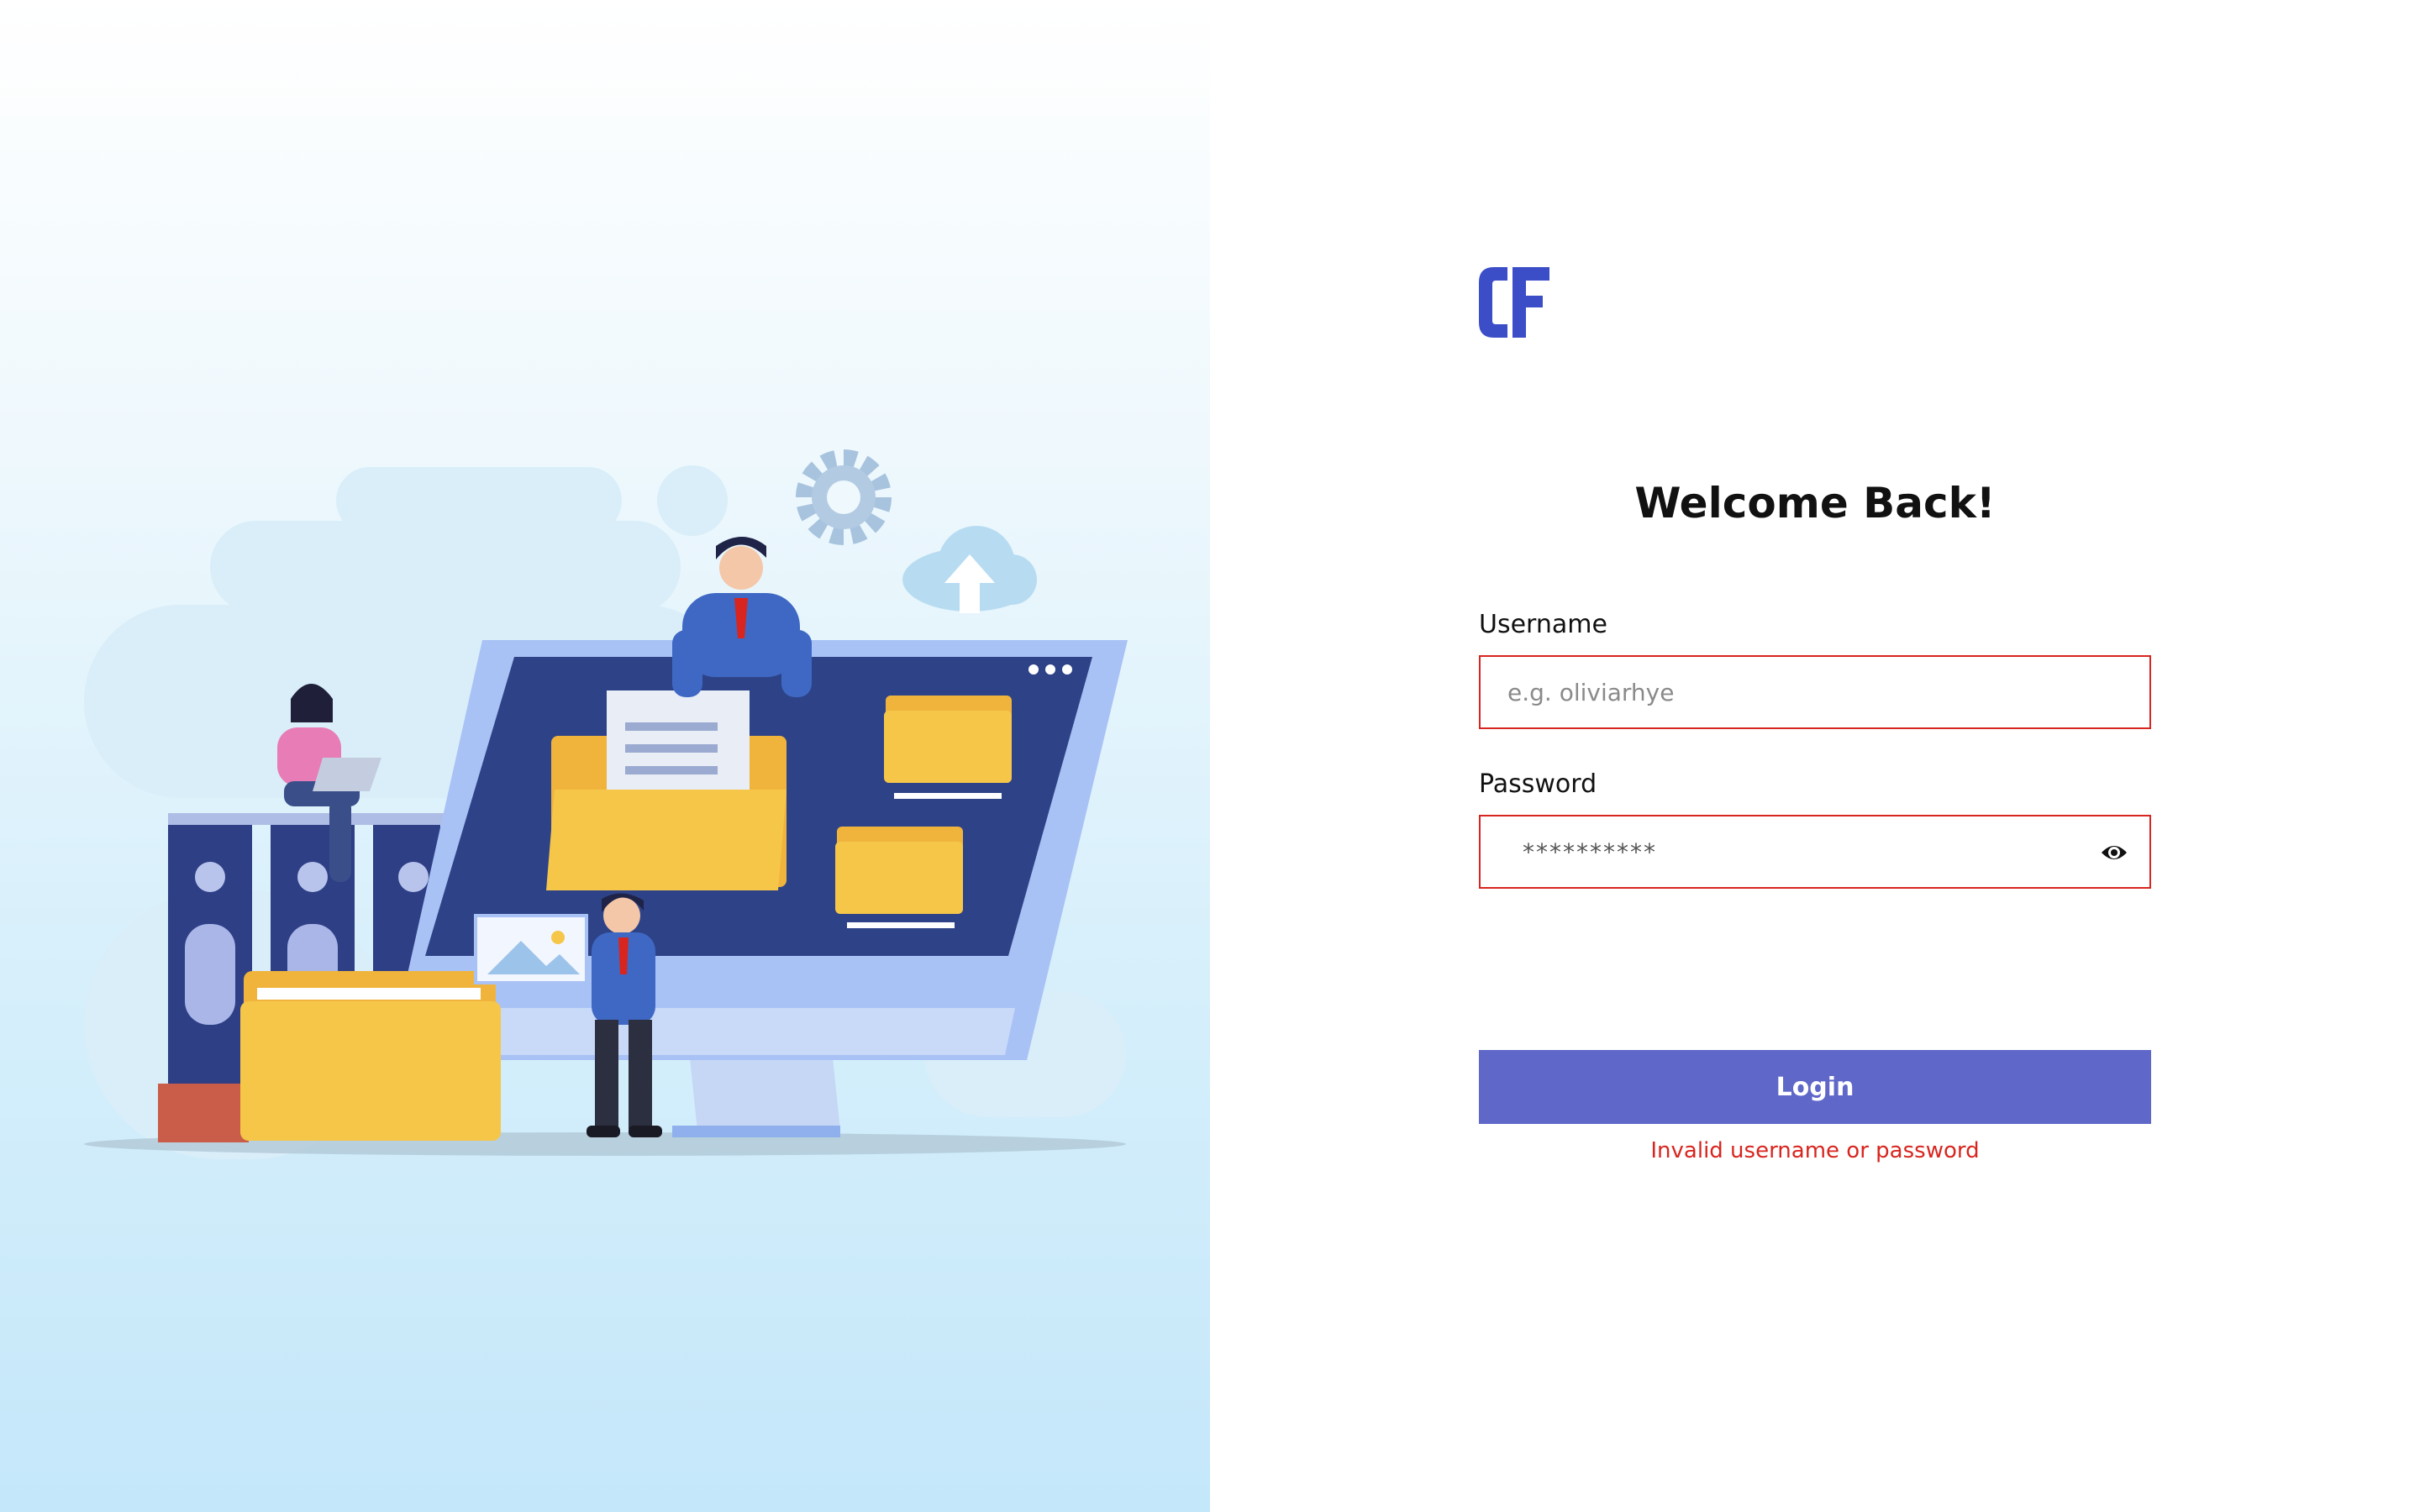  I want to click on box, so click(203, 1113).